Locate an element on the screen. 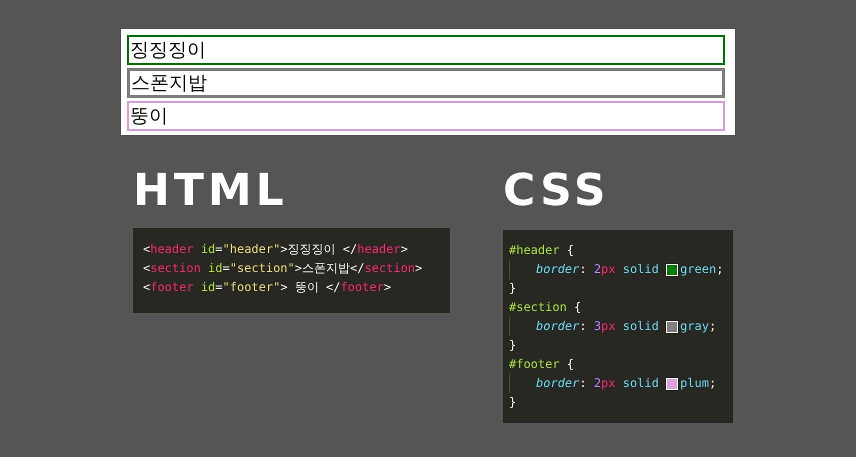 The width and height of the screenshot is (856, 457). code-text: #footer { is located at coordinates (541, 364).